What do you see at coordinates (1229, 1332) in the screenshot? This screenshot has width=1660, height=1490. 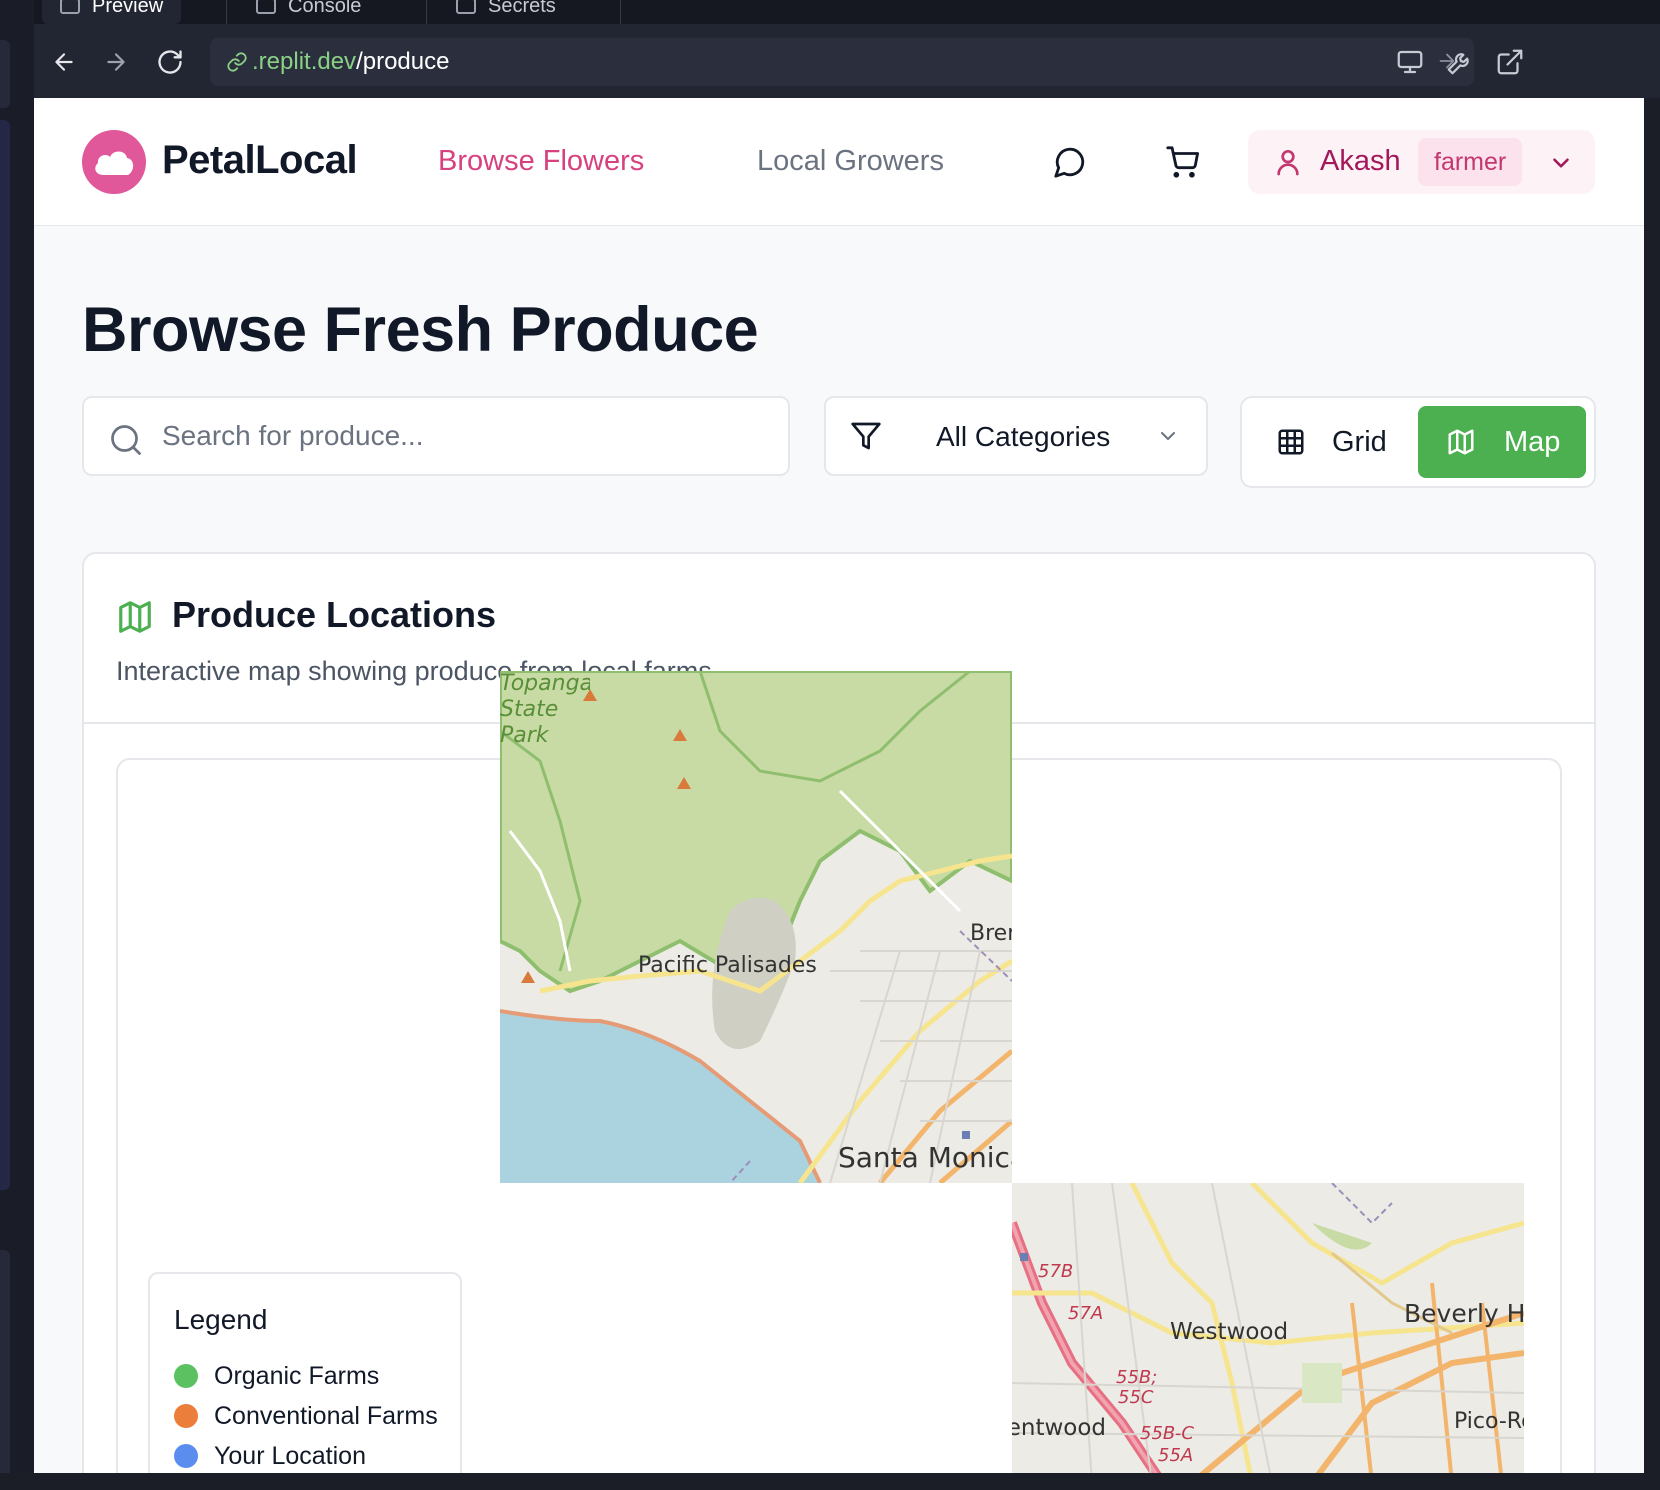 I see `map-label-westwood: Westwood` at bounding box center [1229, 1332].